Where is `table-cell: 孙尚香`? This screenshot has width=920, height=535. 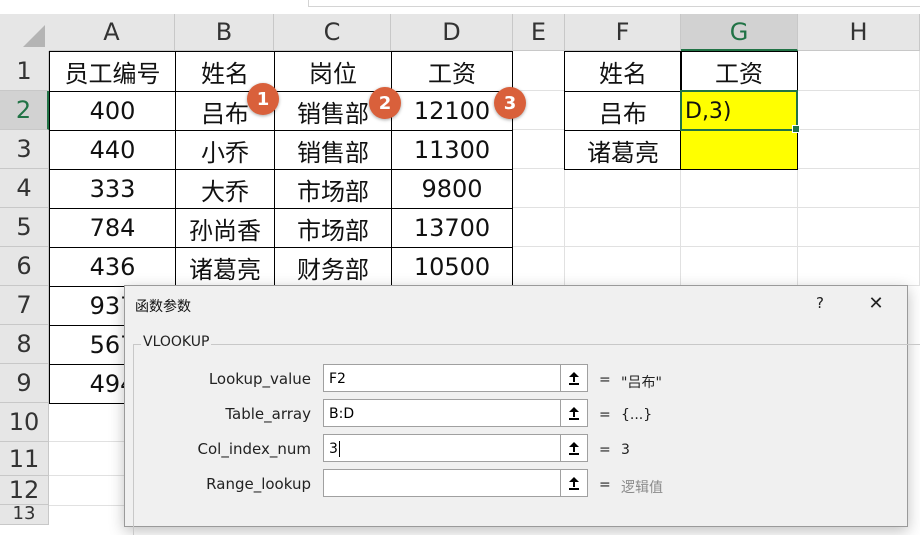 table-cell: 孙尚香 is located at coordinates (225, 228).